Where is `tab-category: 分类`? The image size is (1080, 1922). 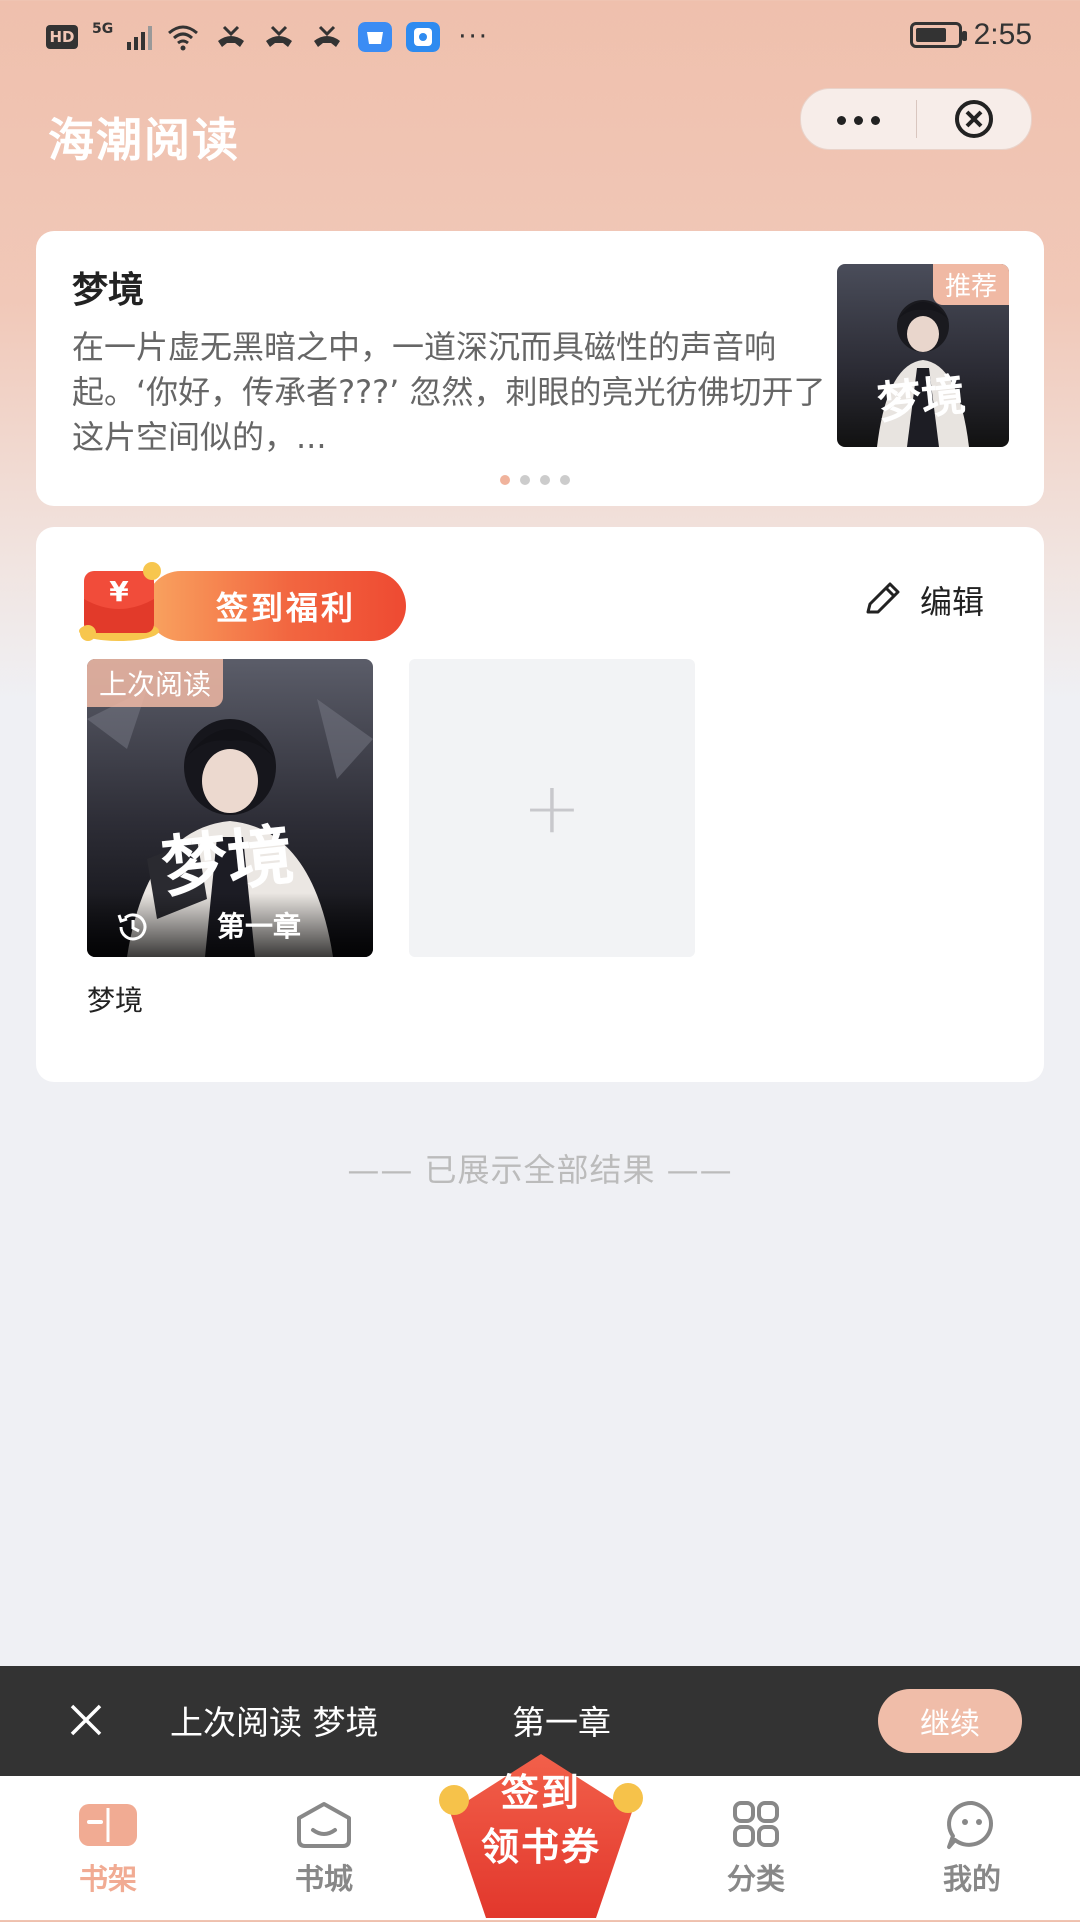
tab-category: 分类 is located at coordinates (756, 1849).